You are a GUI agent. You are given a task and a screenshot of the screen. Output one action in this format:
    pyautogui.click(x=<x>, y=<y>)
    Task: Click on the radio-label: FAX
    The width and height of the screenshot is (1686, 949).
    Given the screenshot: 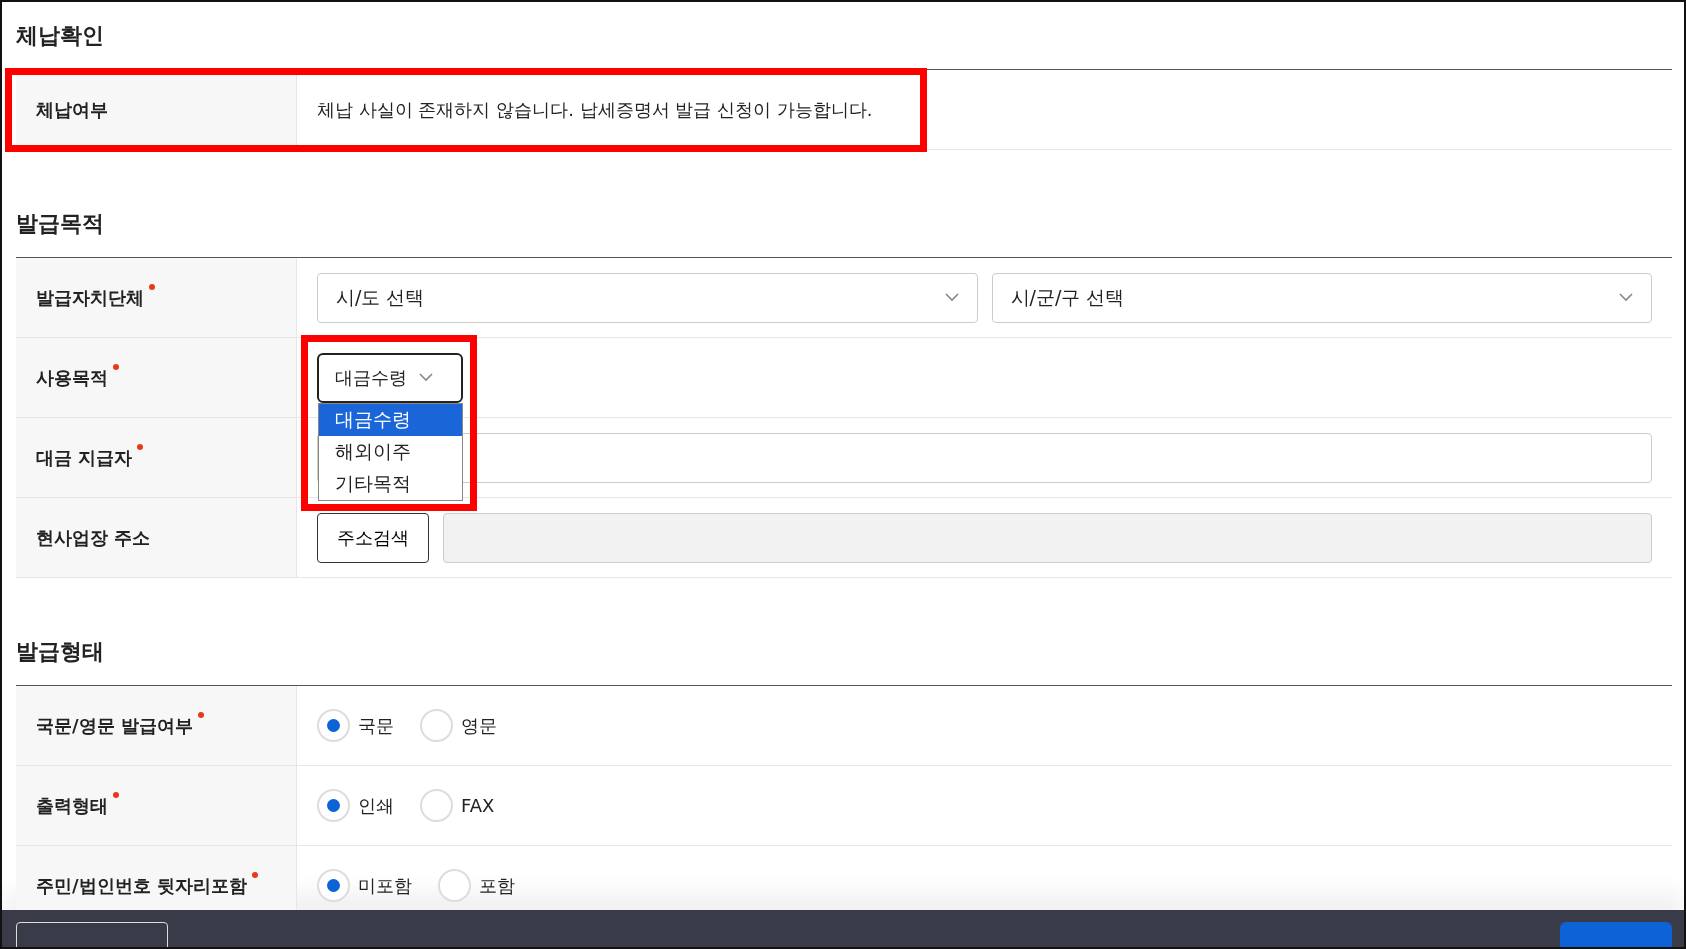 What is the action you would take?
    pyautogui.click(x=478, y=806)
    